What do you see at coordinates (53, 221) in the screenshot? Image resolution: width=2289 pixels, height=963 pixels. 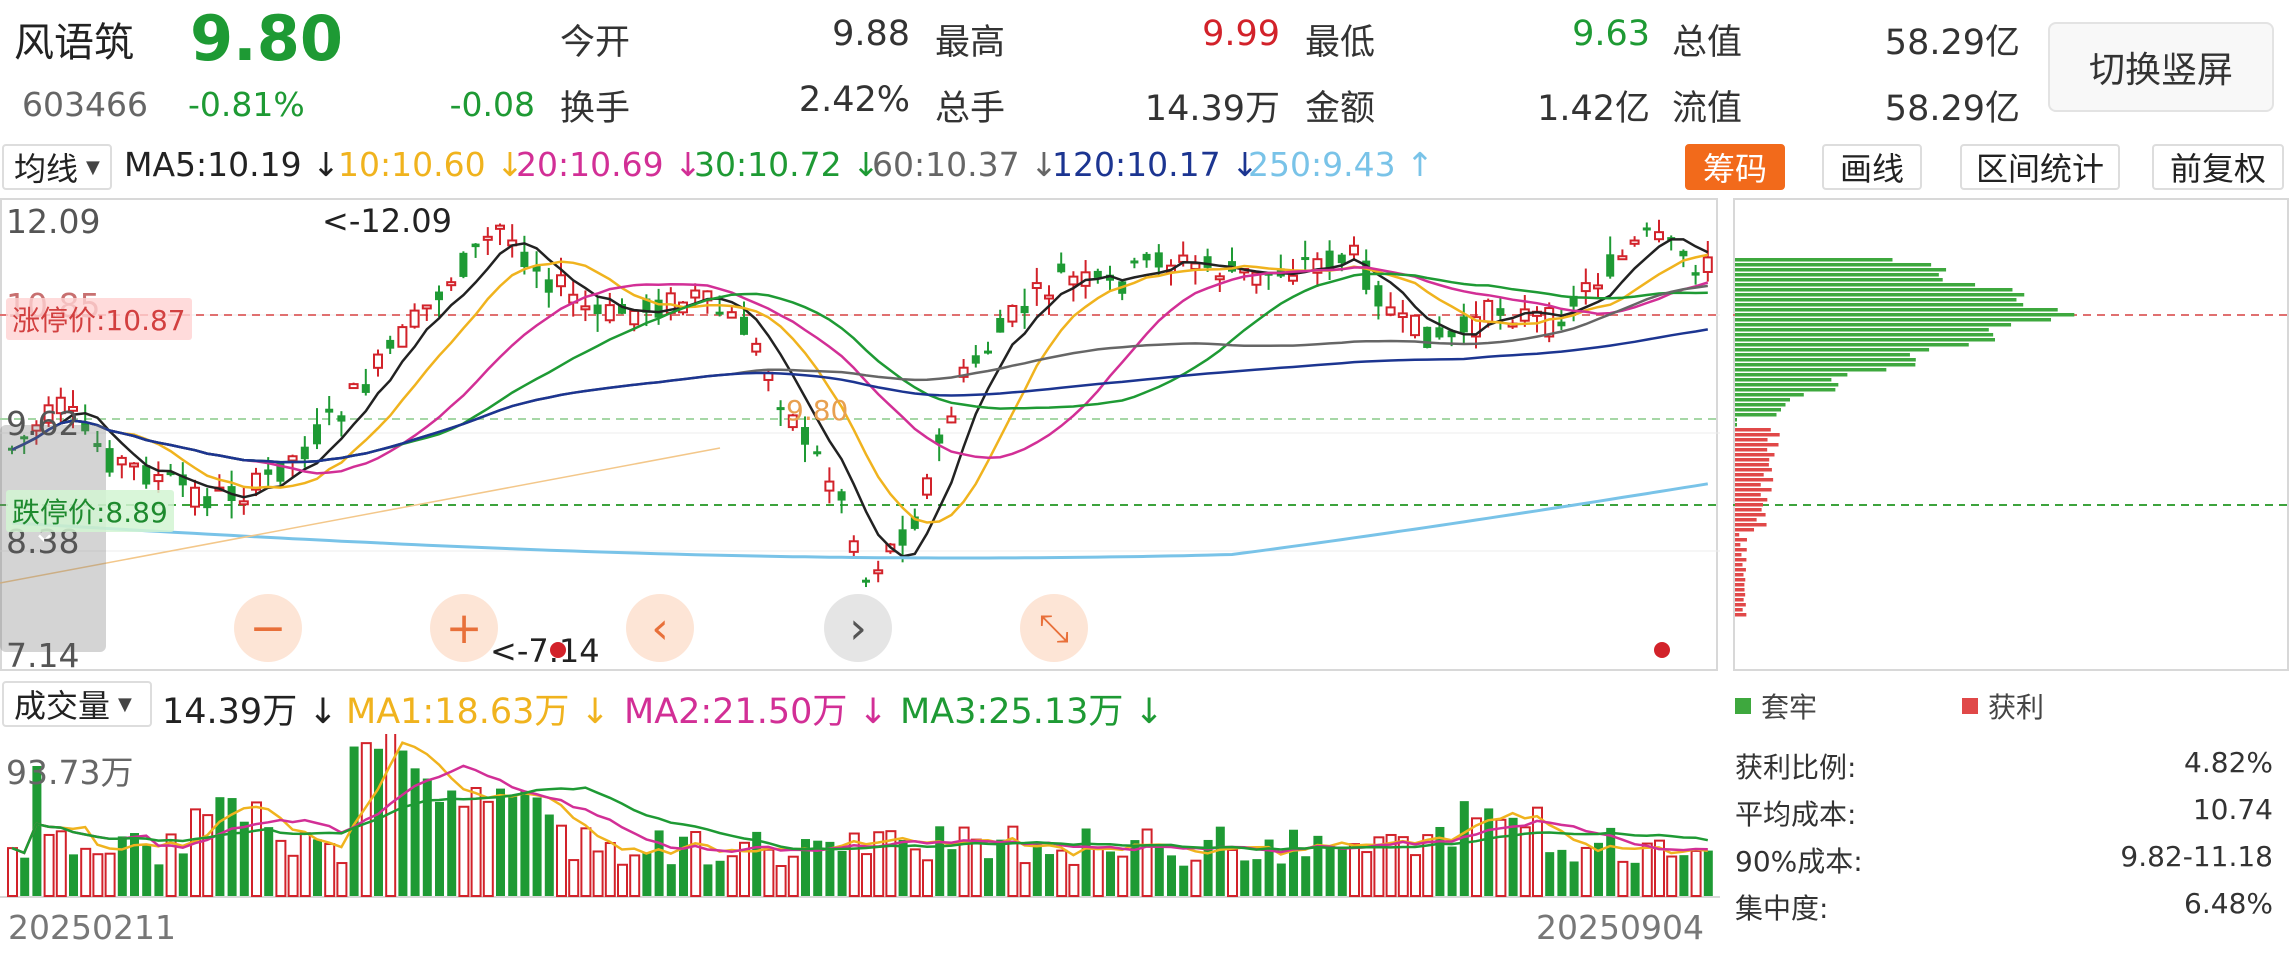 I see `y-axis-top-label: 12.09` at bounding box center [53, 221].